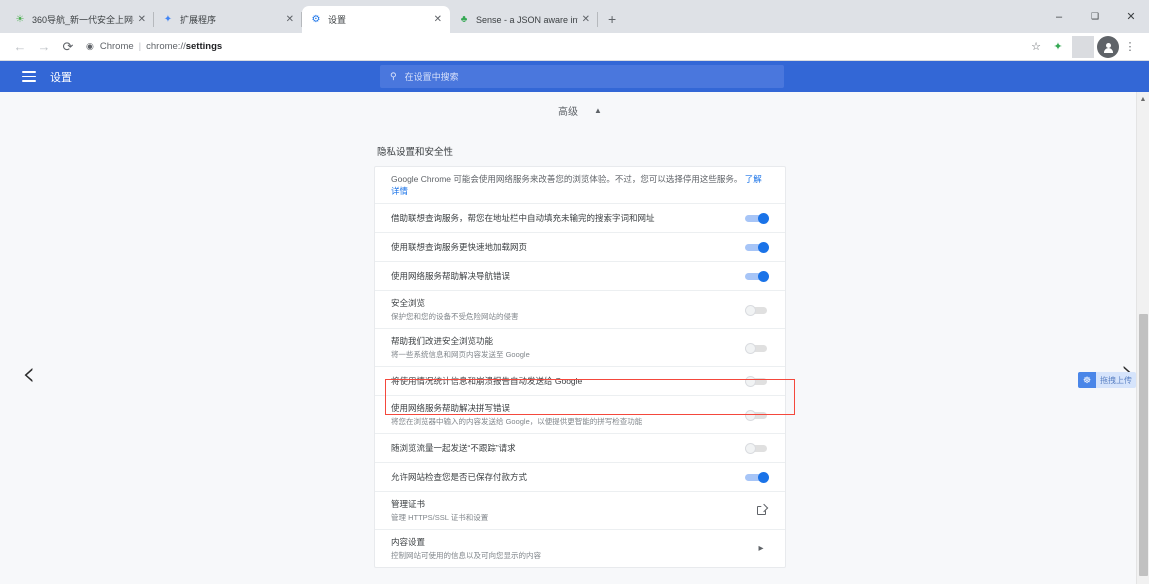 The image size is (1149, 584). What do you see at coordinates (567, 548) in the screenshot?
I see `row-text: 内容设置控制网站可使用的信息以及可向您显示的内容` at bounding box center [567, 548].